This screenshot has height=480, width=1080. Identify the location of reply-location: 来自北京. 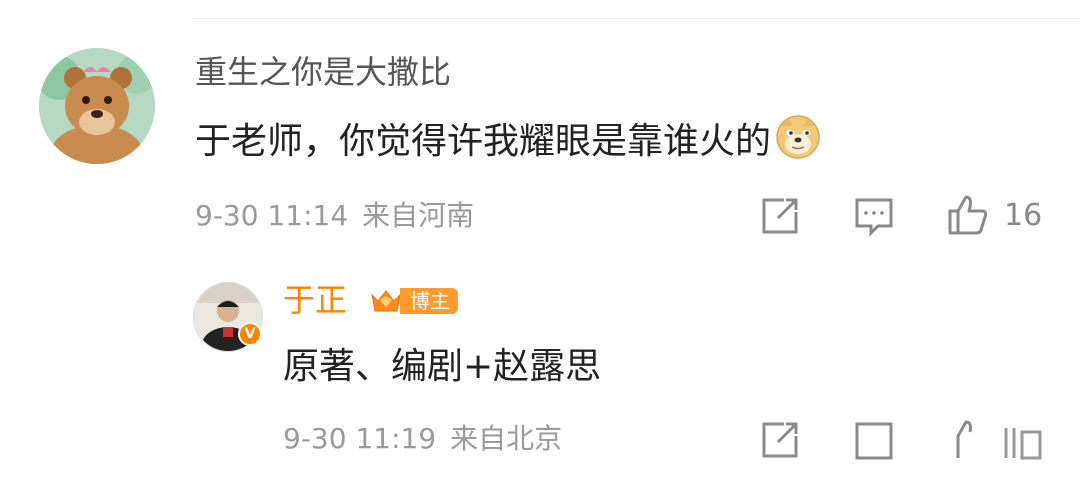
(506, 438).